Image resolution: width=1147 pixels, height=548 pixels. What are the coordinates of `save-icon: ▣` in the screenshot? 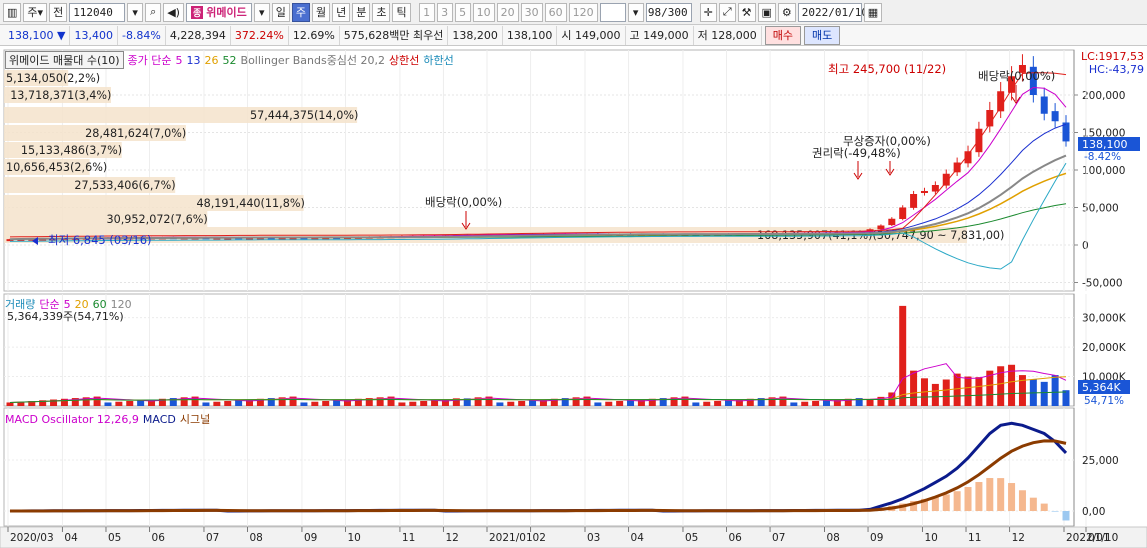 It's located at (766, 12).